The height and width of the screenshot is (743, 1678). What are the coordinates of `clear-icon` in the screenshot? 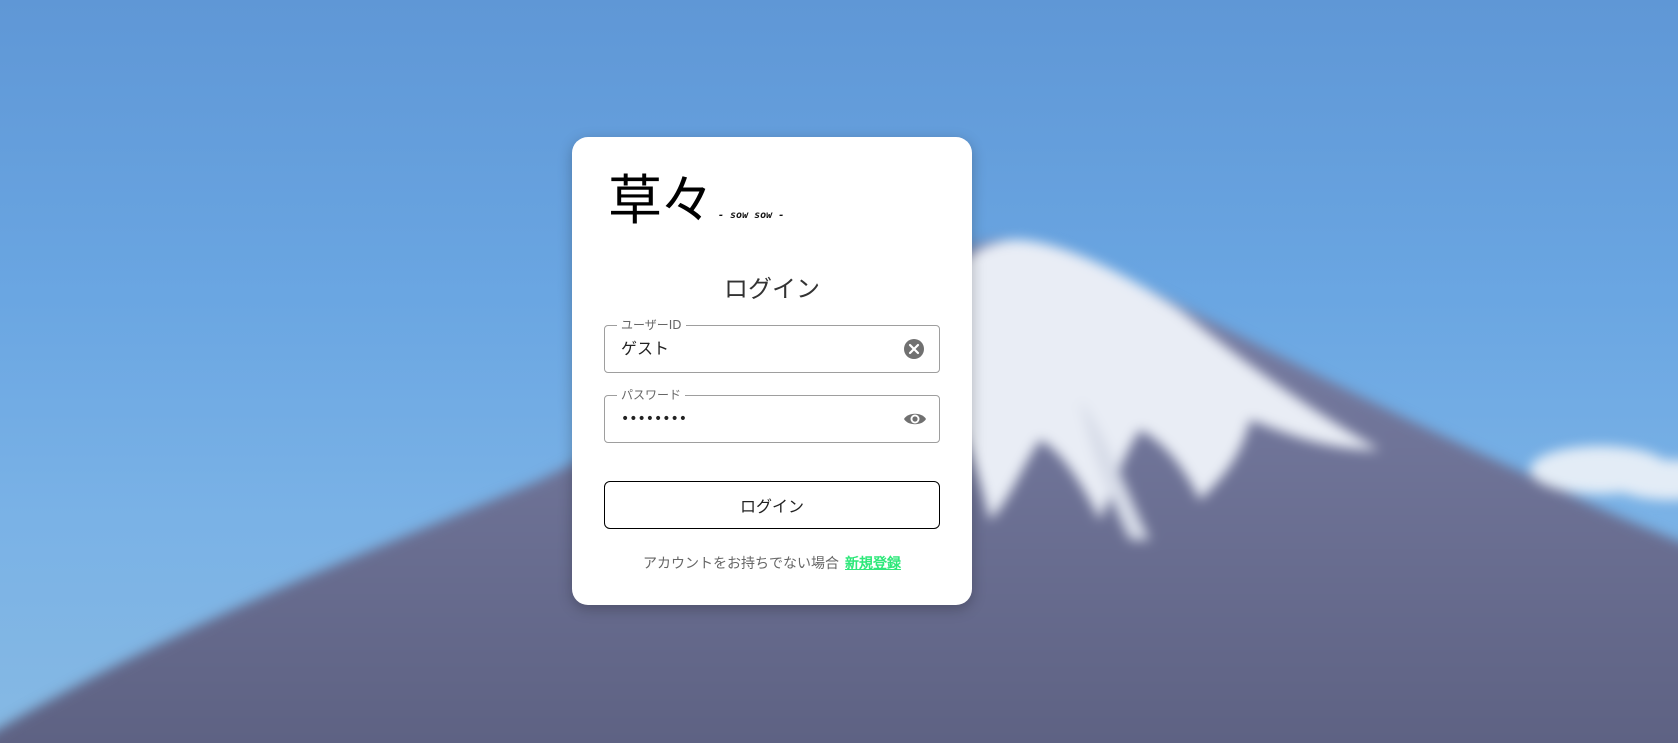 It's located at (914, 349).